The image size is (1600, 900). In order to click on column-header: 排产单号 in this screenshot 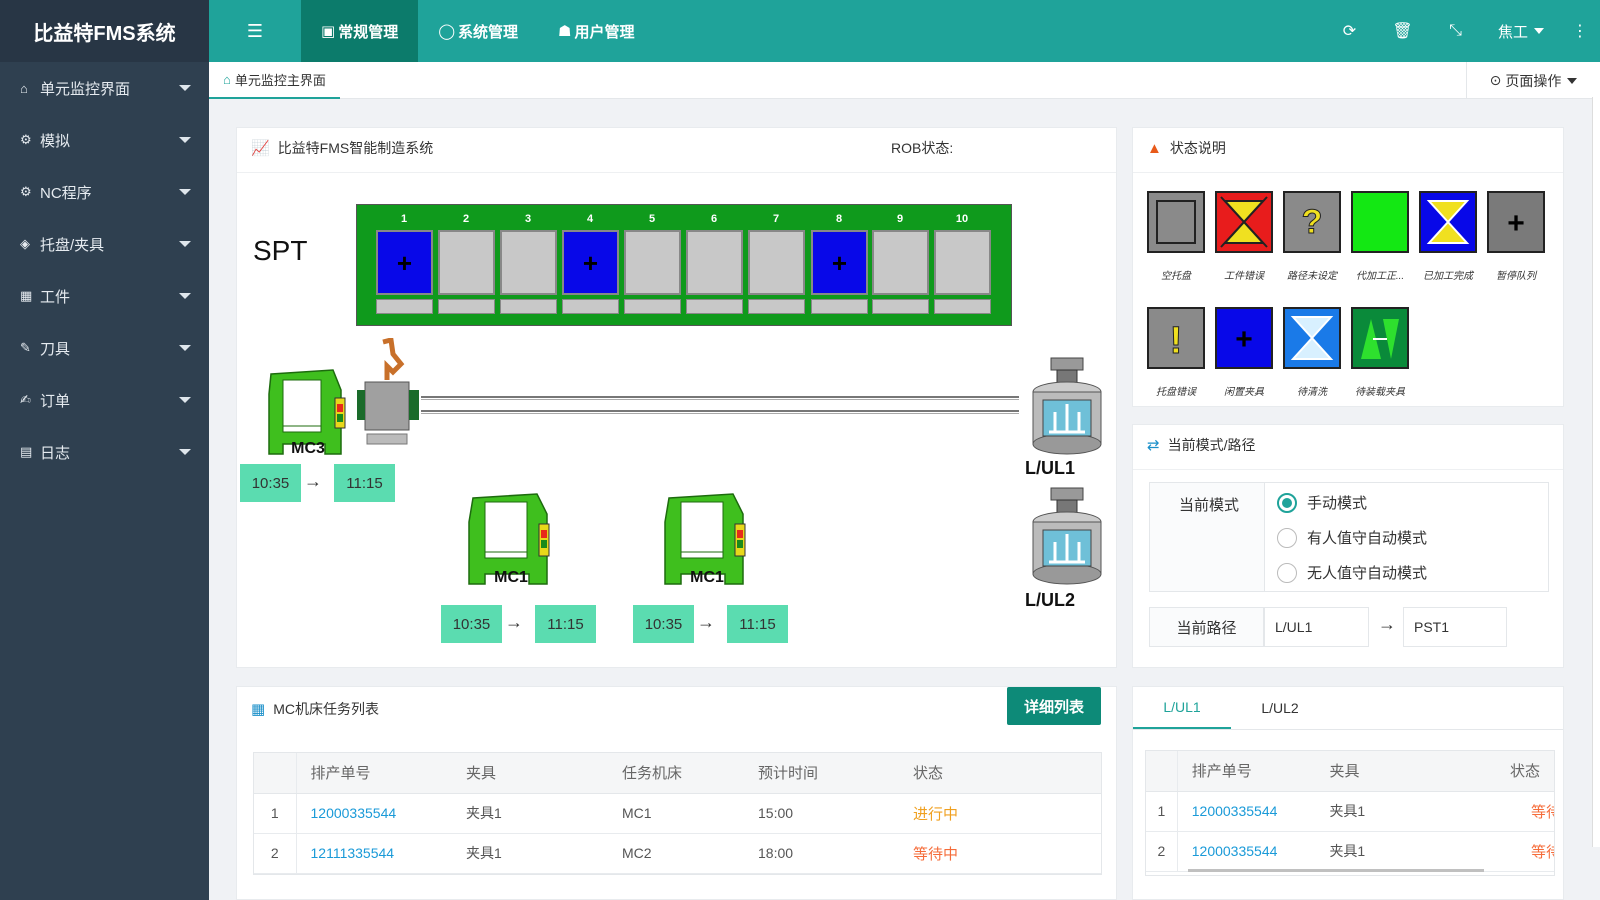, I will do `click(1246, 771)`.